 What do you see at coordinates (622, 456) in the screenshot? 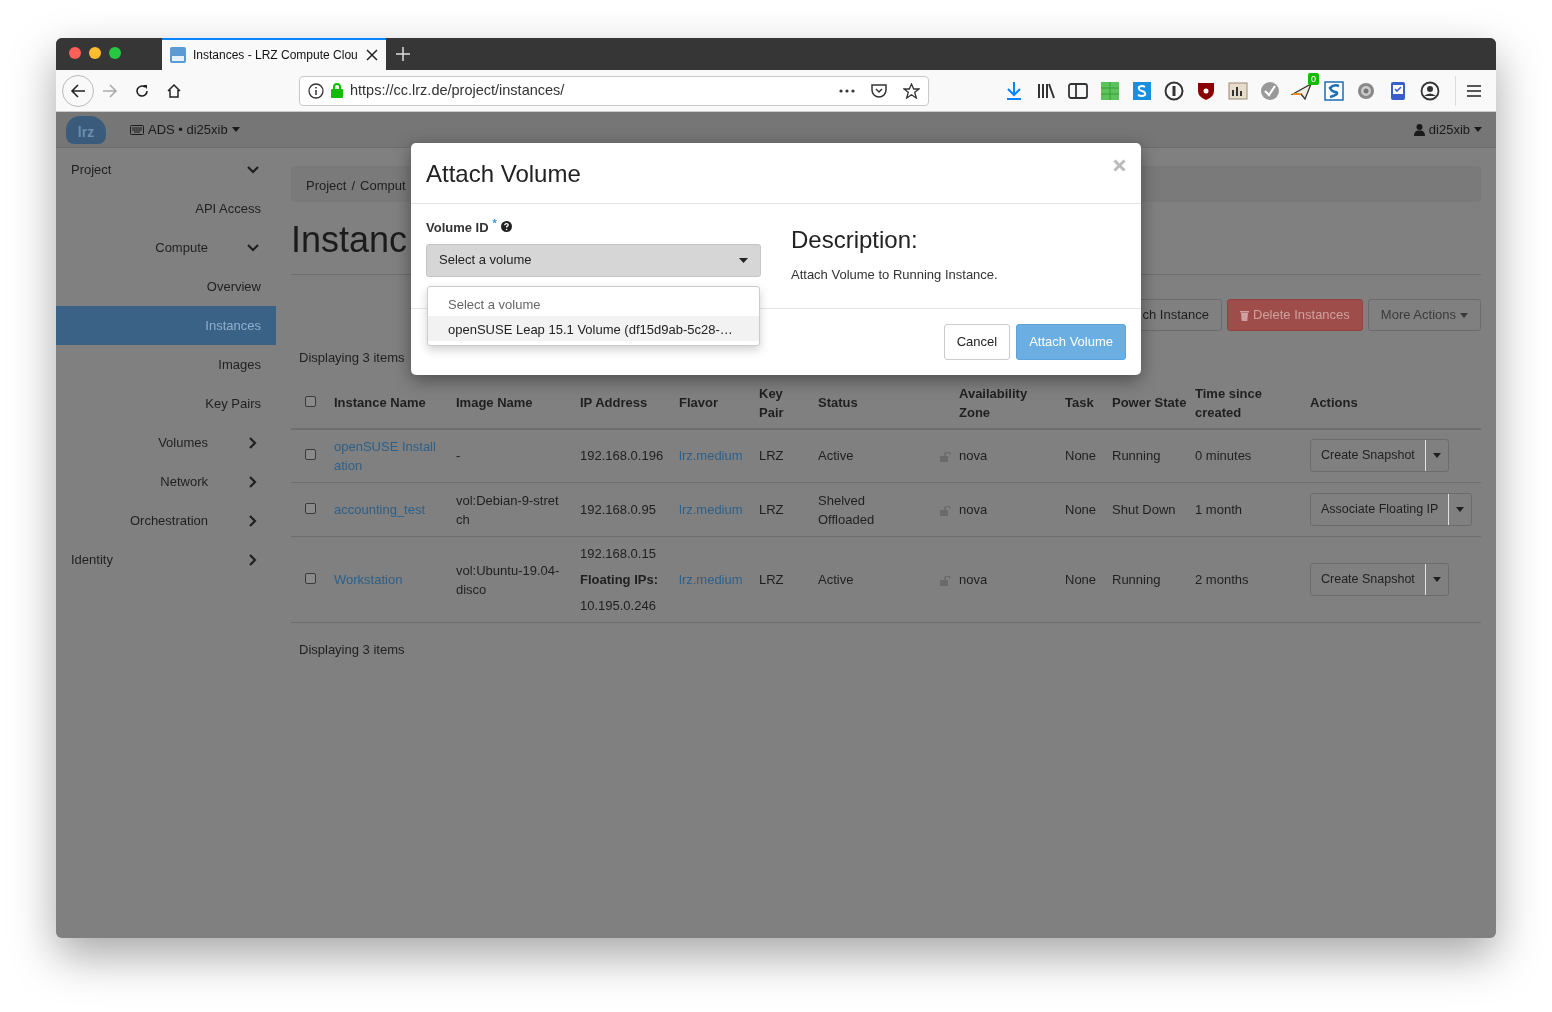
I see `table-cell: 192.168.0.196` at bounding box center [622, 456].